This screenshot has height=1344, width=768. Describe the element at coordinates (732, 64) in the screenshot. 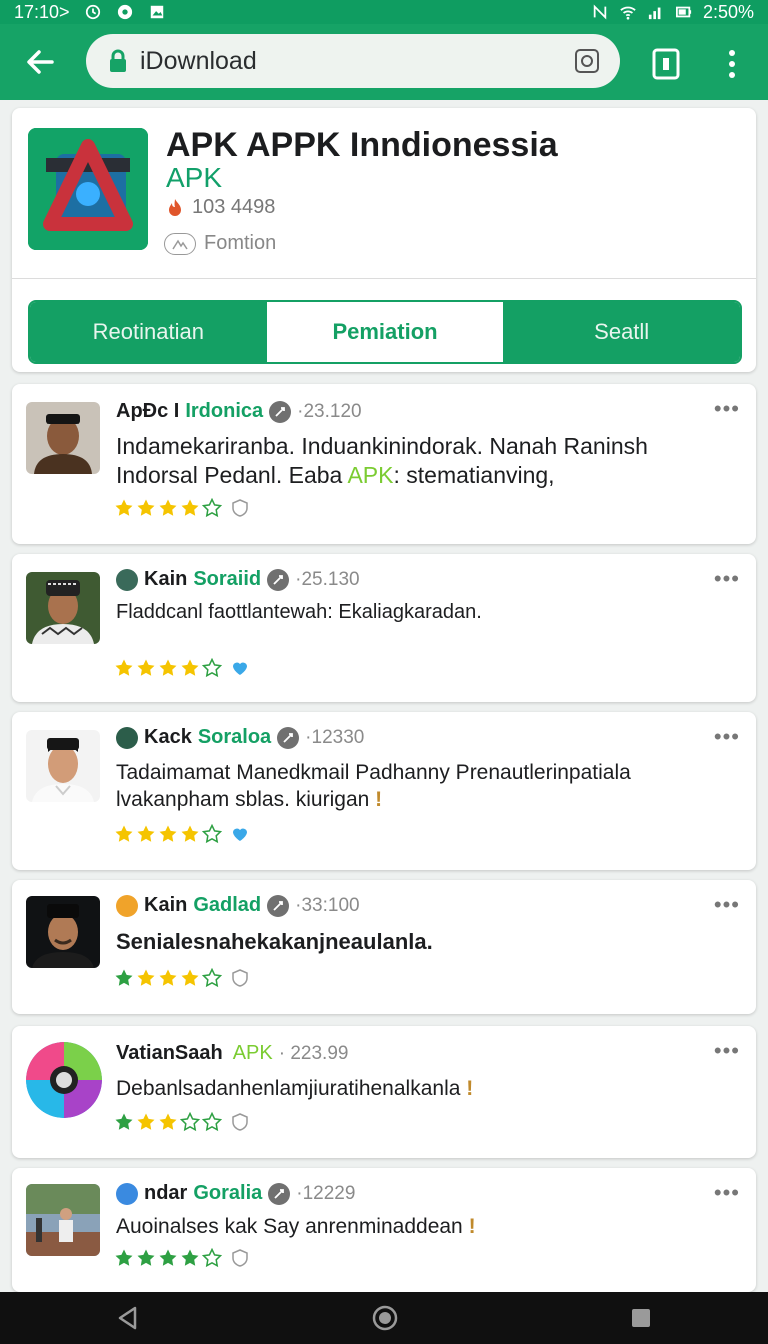

I see `more-vert-icon` at that location.